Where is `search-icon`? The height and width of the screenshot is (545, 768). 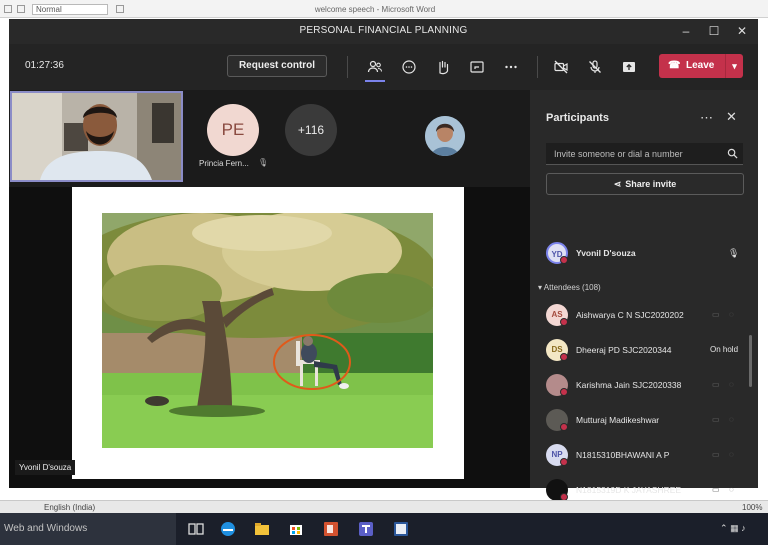 search-icon is located at coordinates (732, 153).